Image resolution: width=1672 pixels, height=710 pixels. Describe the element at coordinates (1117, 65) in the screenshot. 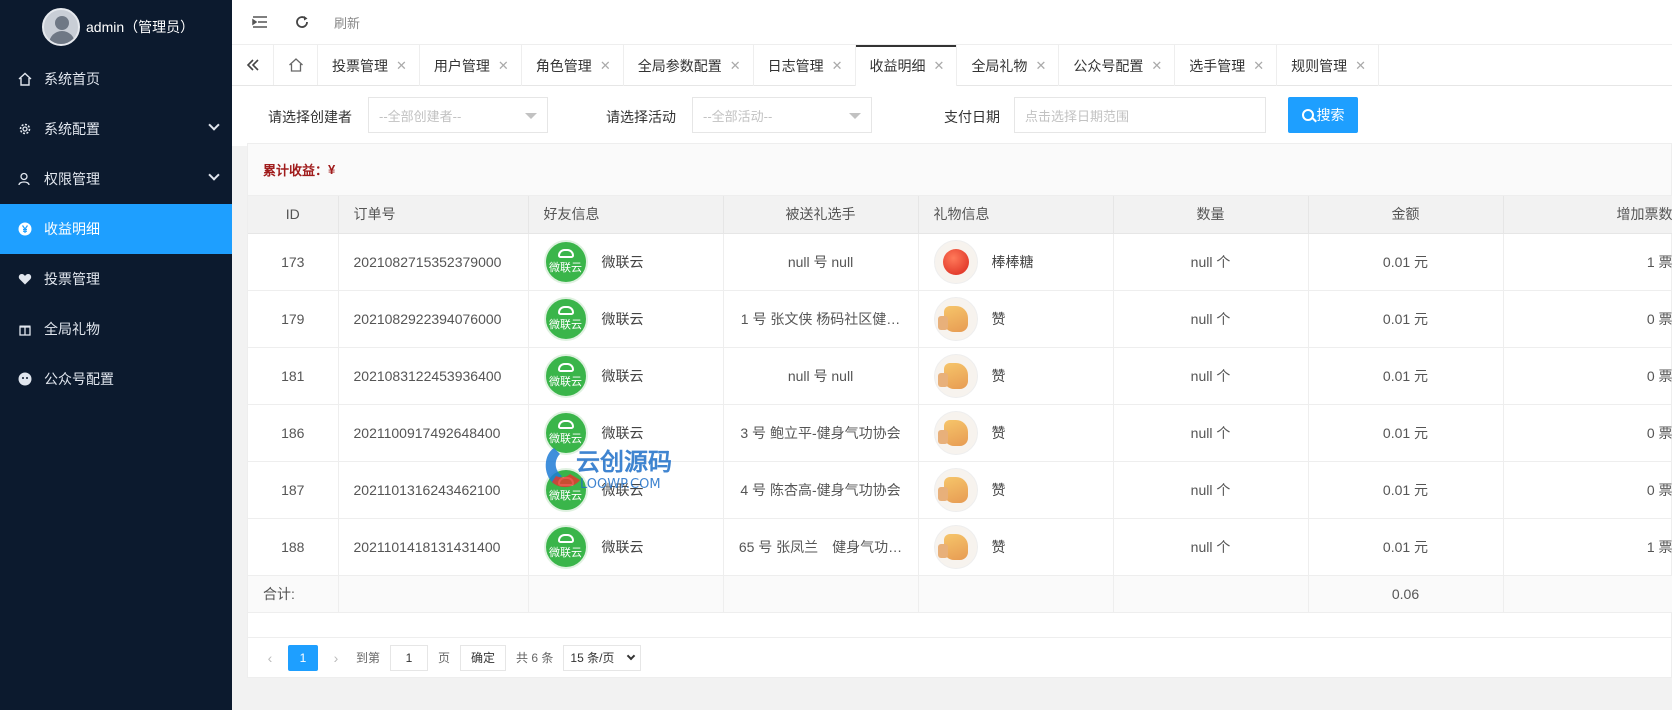

I see `tab-wechat-config: 公众号配置 ✕` at that location.